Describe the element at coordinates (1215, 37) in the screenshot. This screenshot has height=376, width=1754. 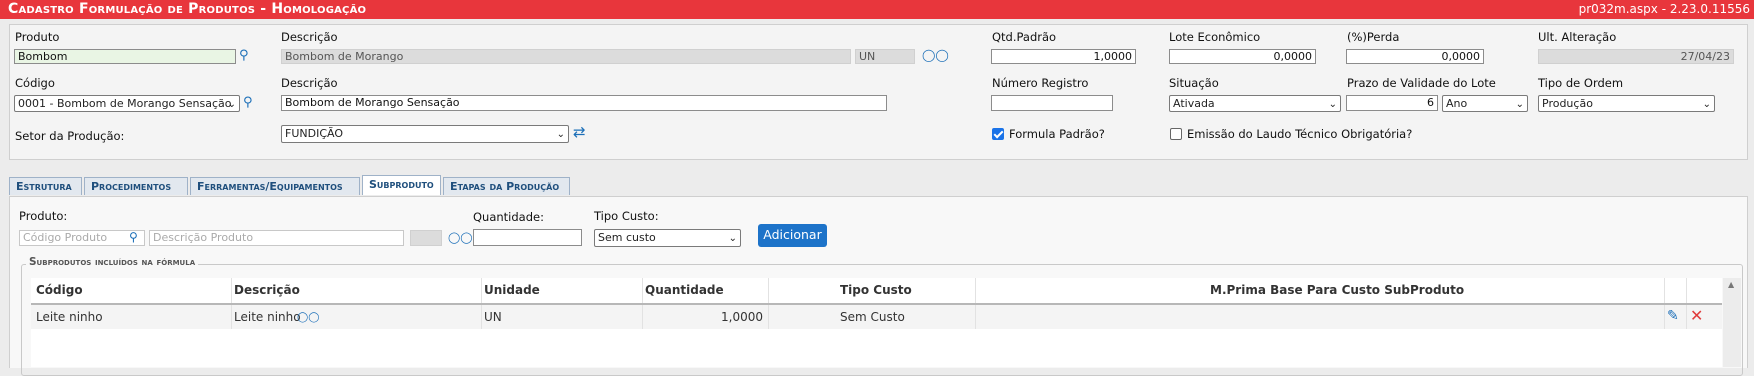
I see `lote-economico-label: Lote Econômico` at that location.